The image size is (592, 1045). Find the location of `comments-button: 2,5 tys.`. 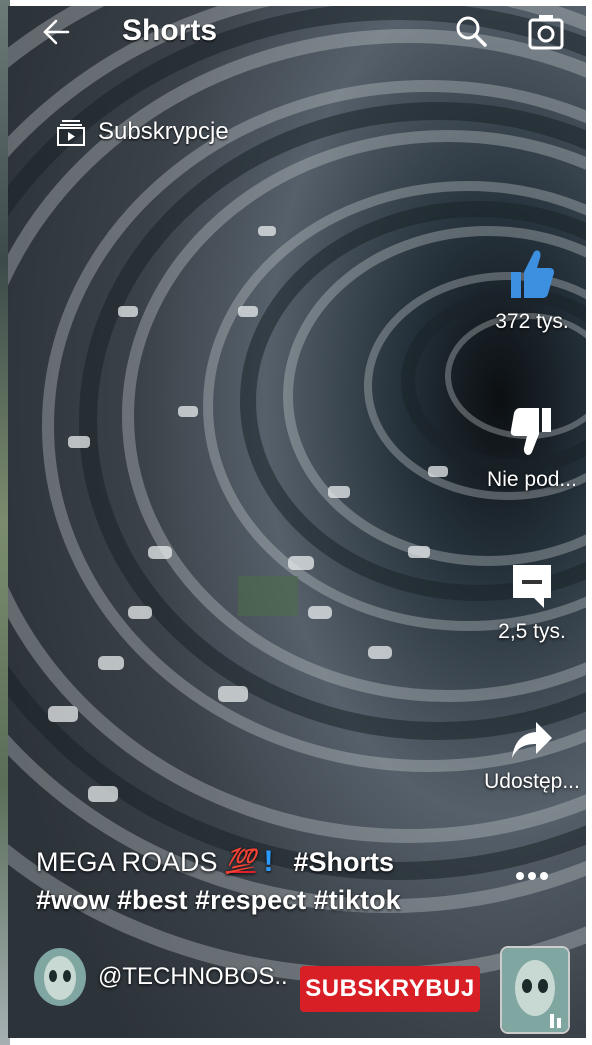

comments-button: 2,5 tys. is located at coordinates (532, 603).